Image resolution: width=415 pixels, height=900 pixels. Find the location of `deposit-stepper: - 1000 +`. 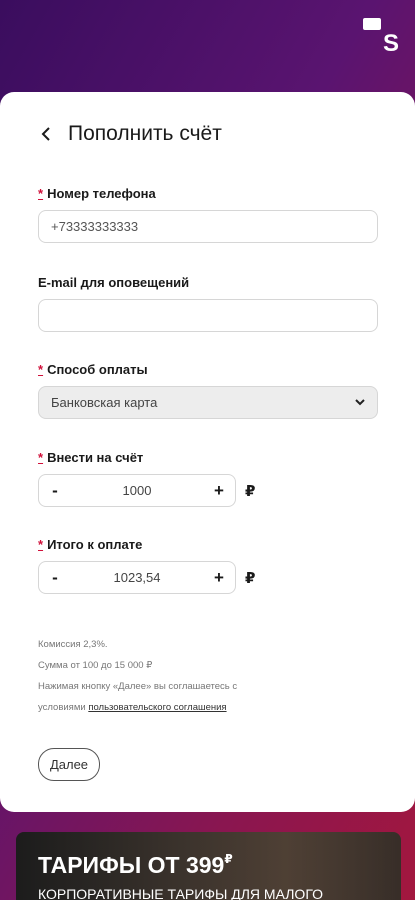

deposit-stepper: - 1000 + is located at coordinates (137, 490).